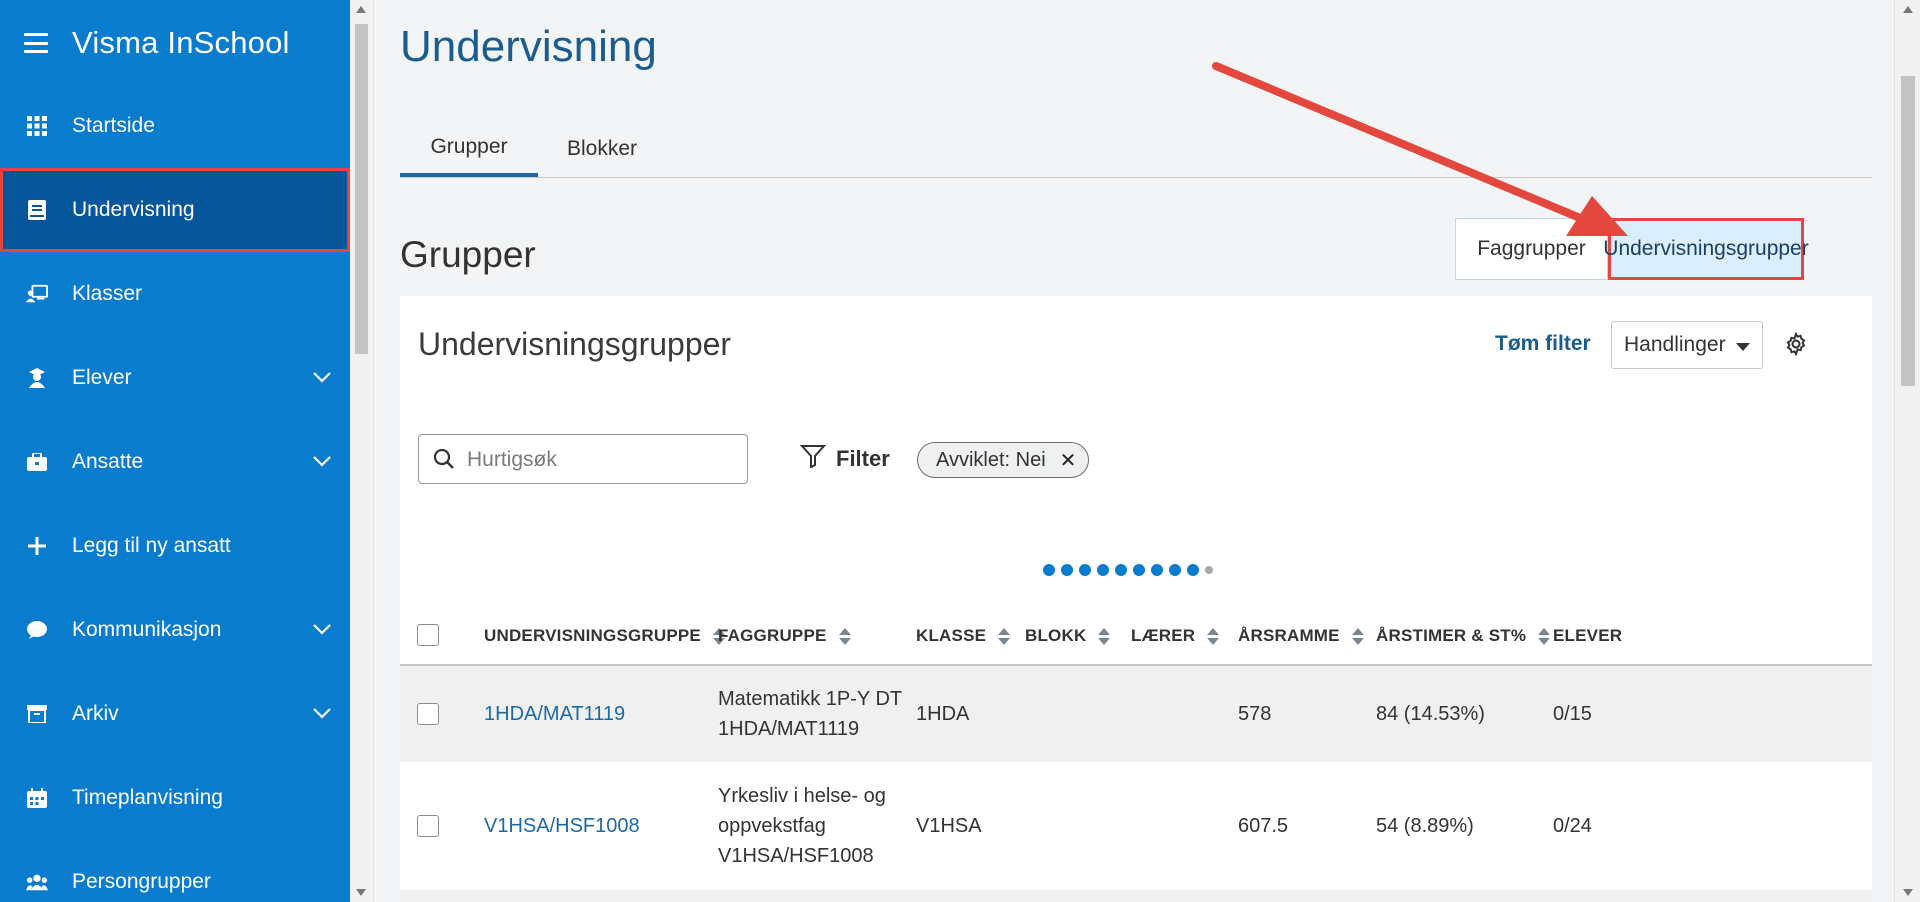 The image size is (1920, 902). Describe the element at coordinates (1136, 896) in the screenshot. I see `table-row` at that location.